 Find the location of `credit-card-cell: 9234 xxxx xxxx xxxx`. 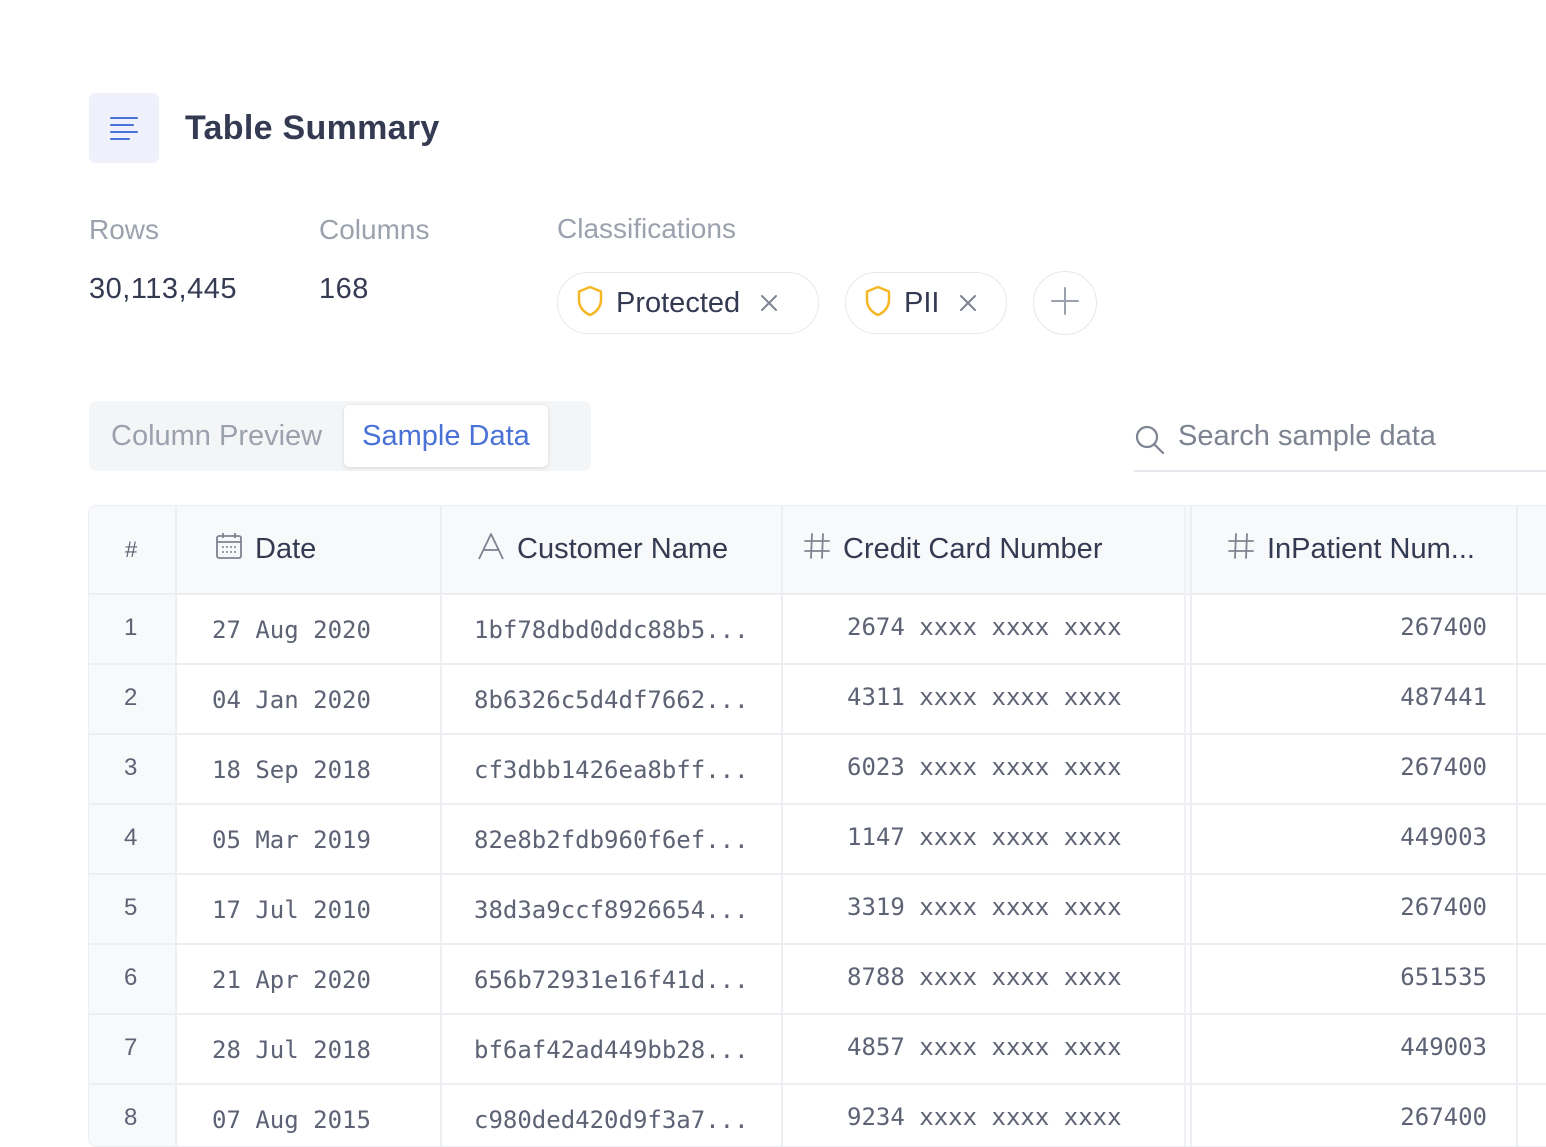

credit-card-cell: 9234 xxxx xxxx xxxx is located at coordinates (984, 1117).